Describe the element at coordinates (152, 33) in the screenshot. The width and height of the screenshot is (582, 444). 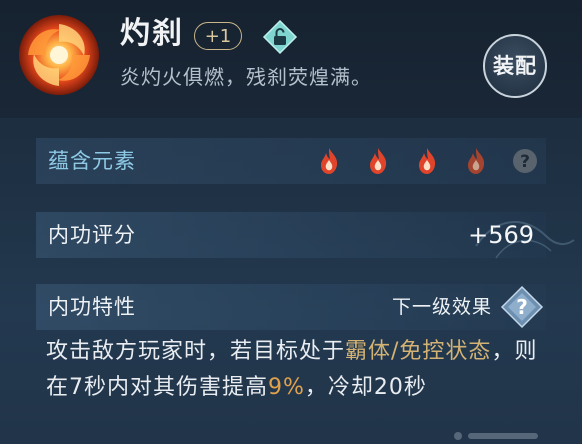
I see `skill-name: 灼刹` at that location.